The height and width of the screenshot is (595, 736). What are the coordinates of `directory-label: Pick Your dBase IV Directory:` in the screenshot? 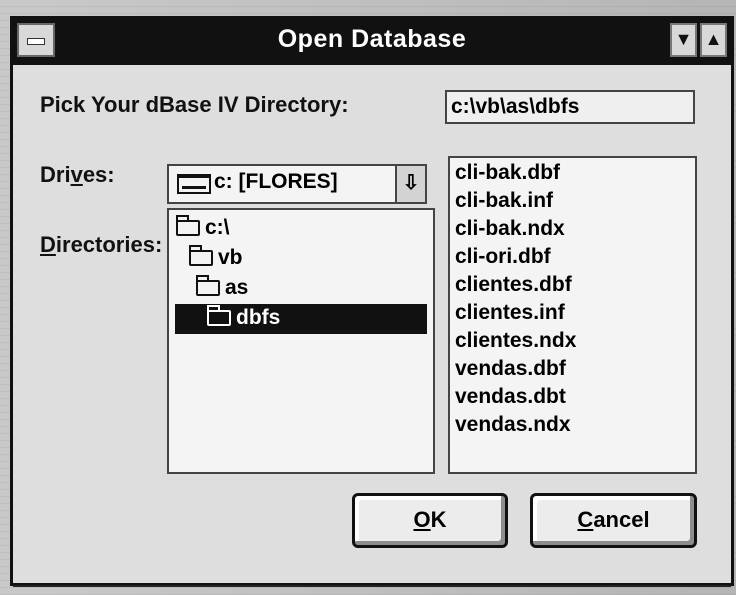 It's located at (194, 104).